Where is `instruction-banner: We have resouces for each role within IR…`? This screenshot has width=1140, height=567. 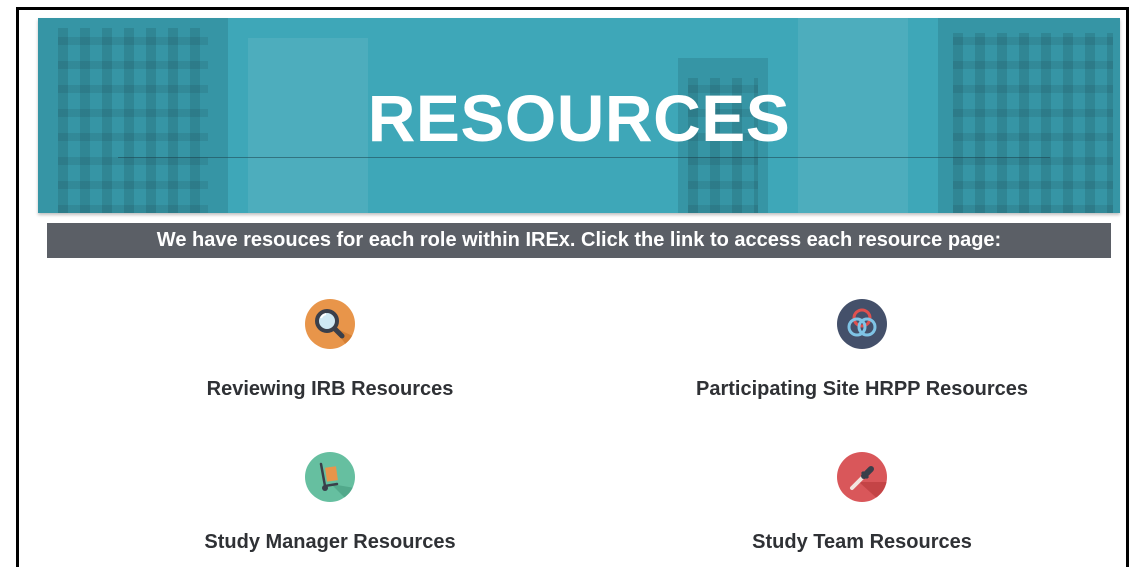
instruction-banner: We have resouces for each role within IR… is located at coordinates (579, 240).